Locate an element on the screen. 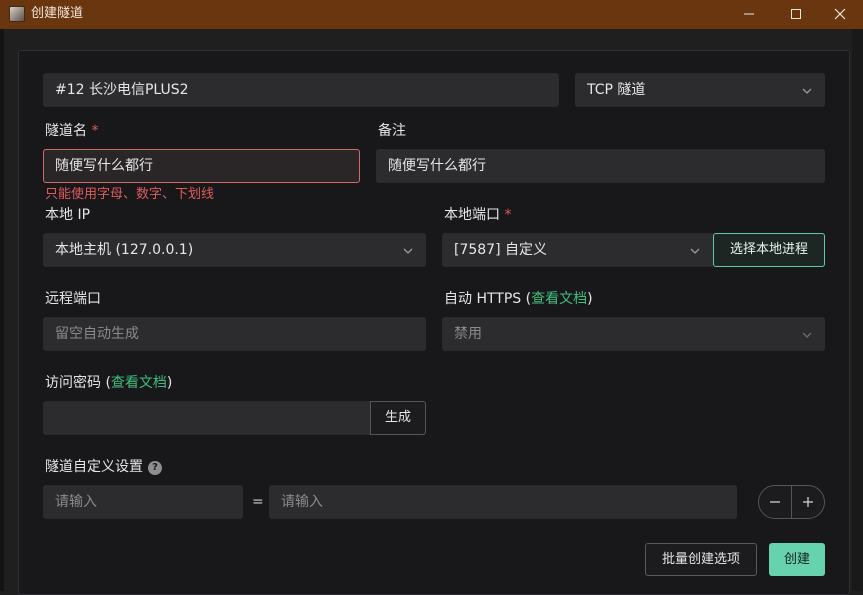  batch-create-options-button: 批量创建选项 is located at coordinates (701, 559).